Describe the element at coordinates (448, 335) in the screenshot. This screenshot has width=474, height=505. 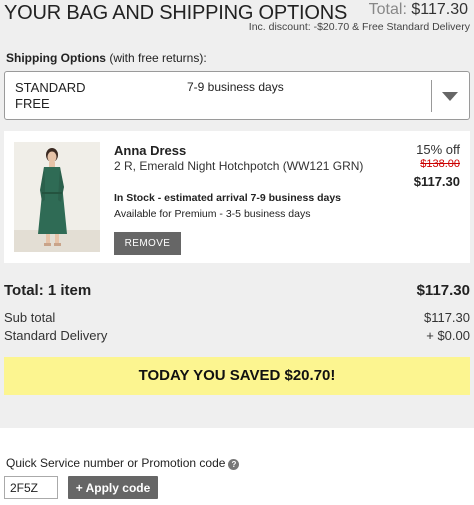
I see `delivery-value: + $0.00` at that location.